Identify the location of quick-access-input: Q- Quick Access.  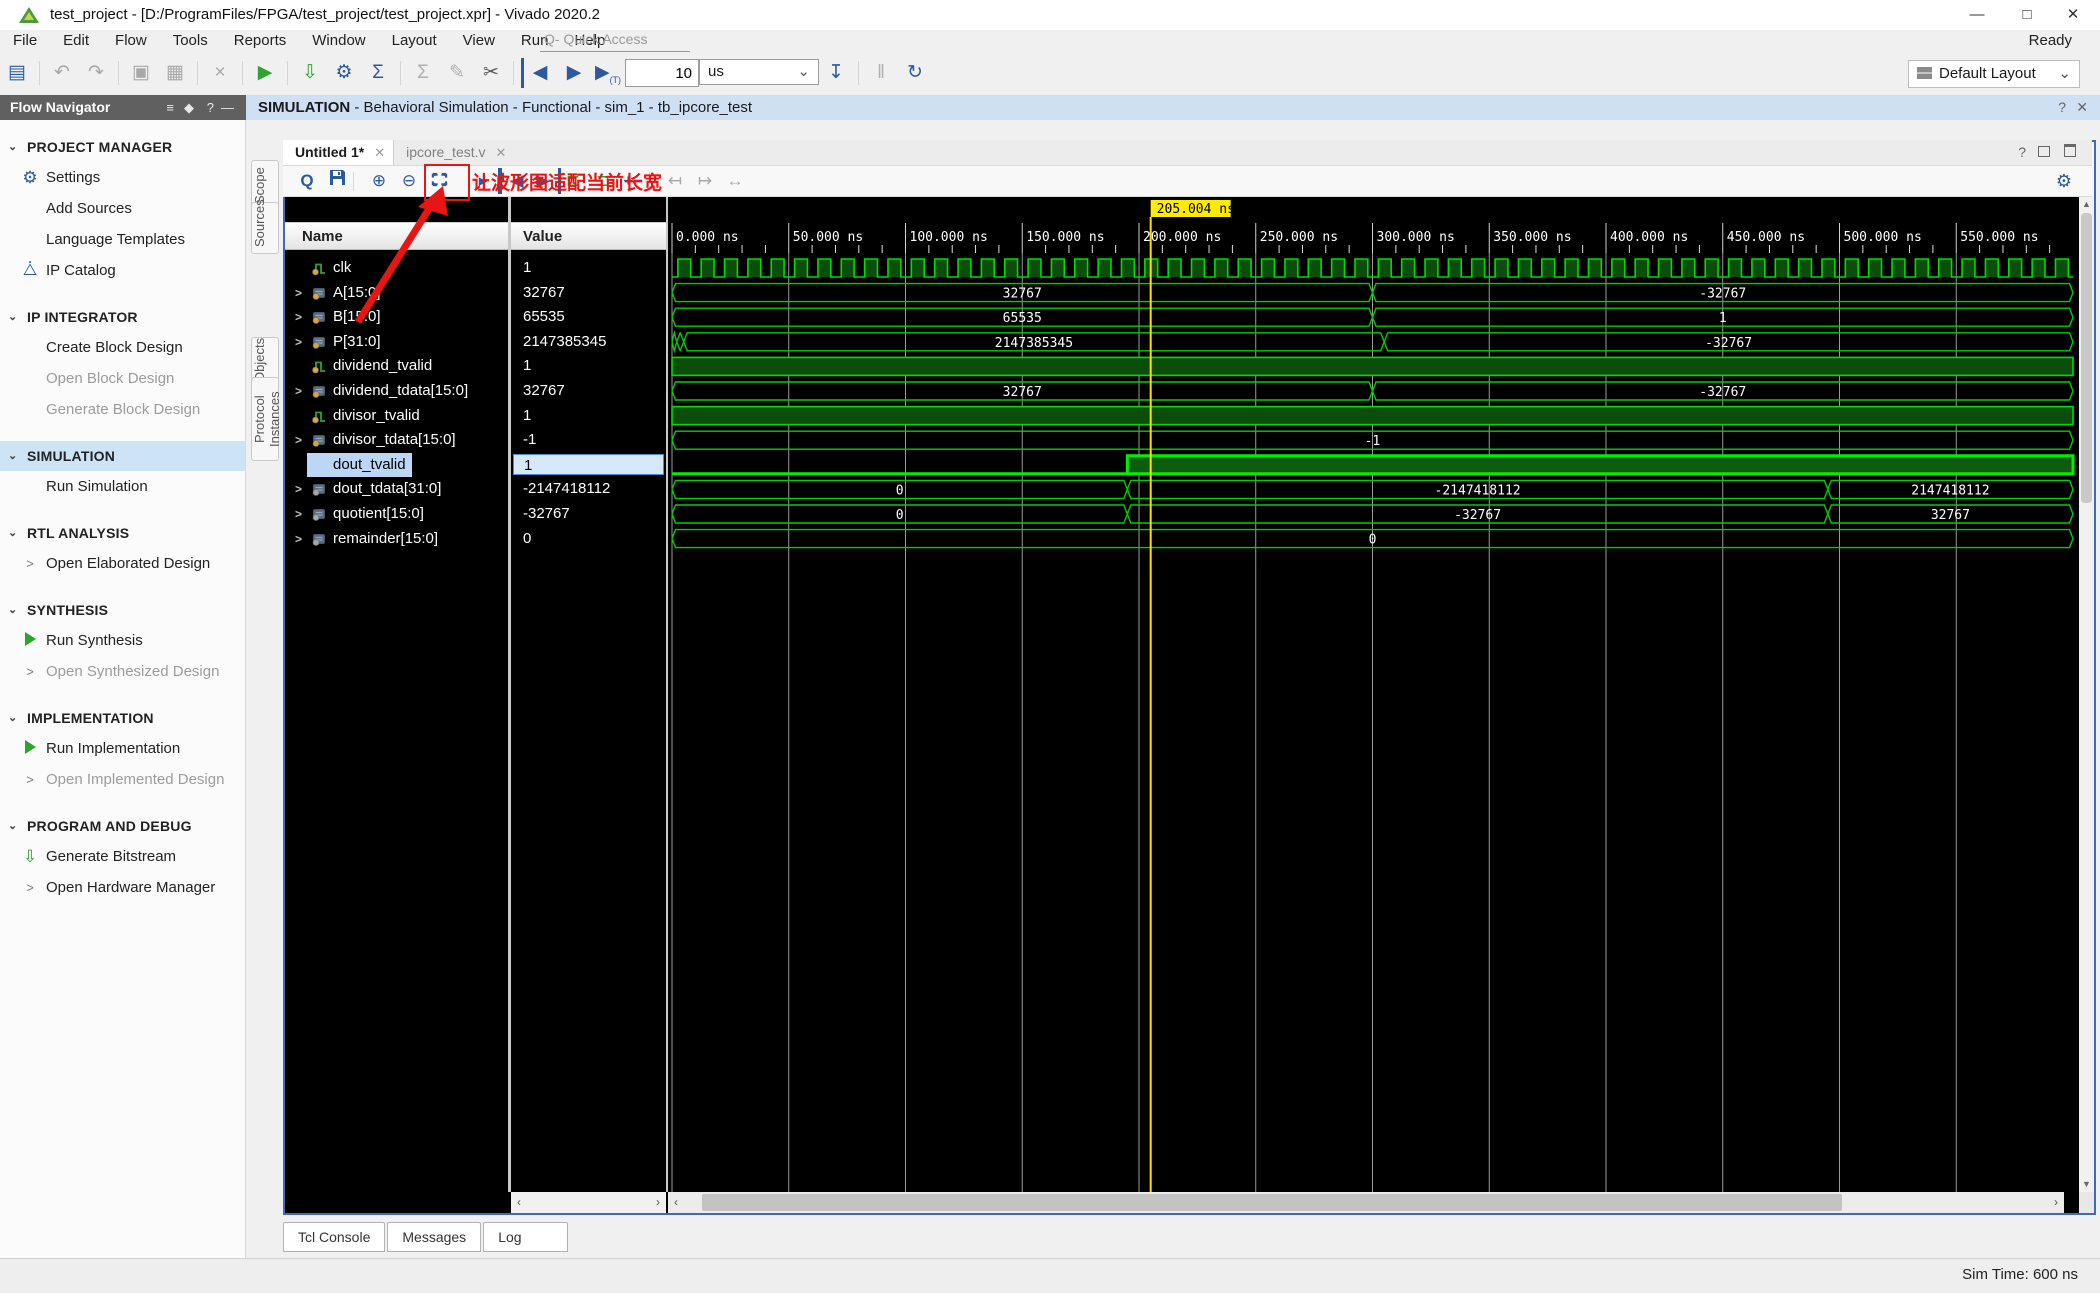
(615, 41).